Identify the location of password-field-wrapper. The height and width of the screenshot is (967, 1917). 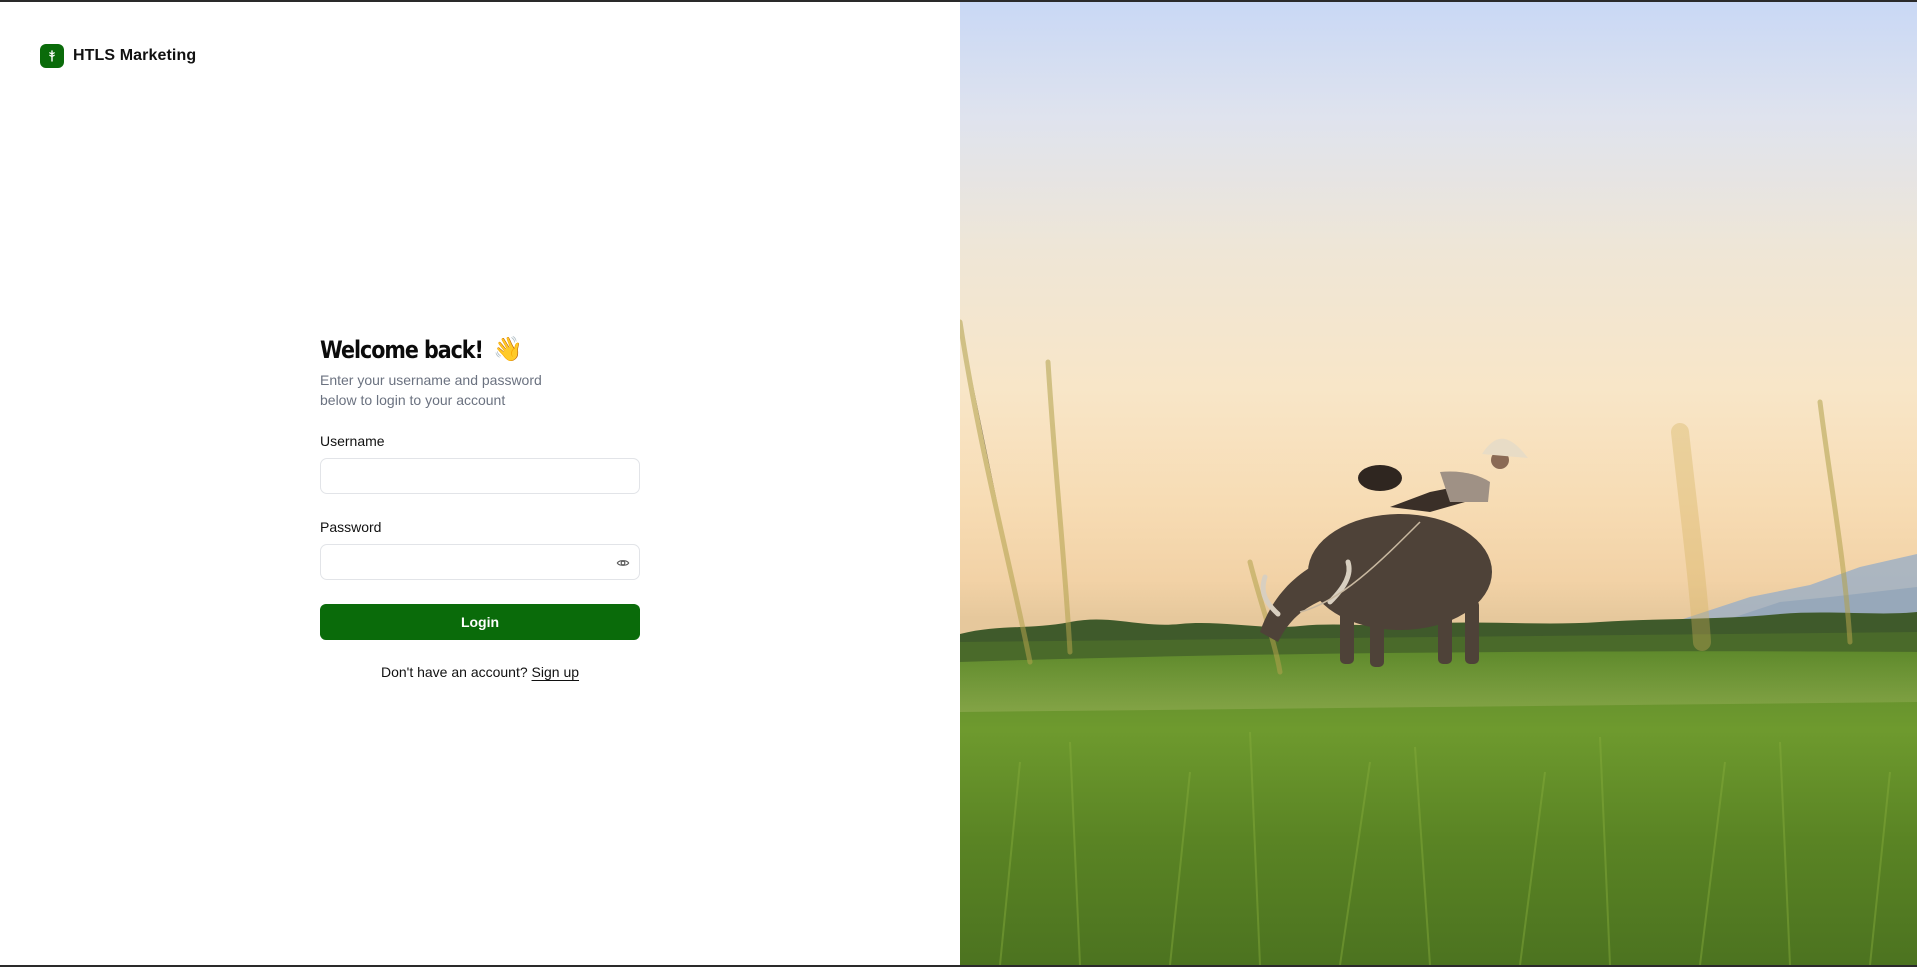
(480, 562).